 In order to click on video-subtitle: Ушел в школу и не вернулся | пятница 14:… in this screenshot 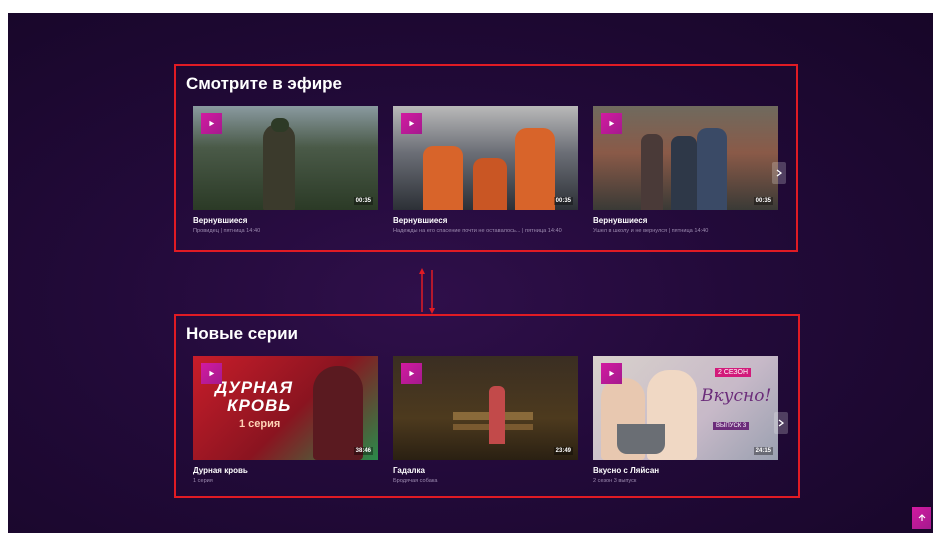, I will do `click(651, 231)`.